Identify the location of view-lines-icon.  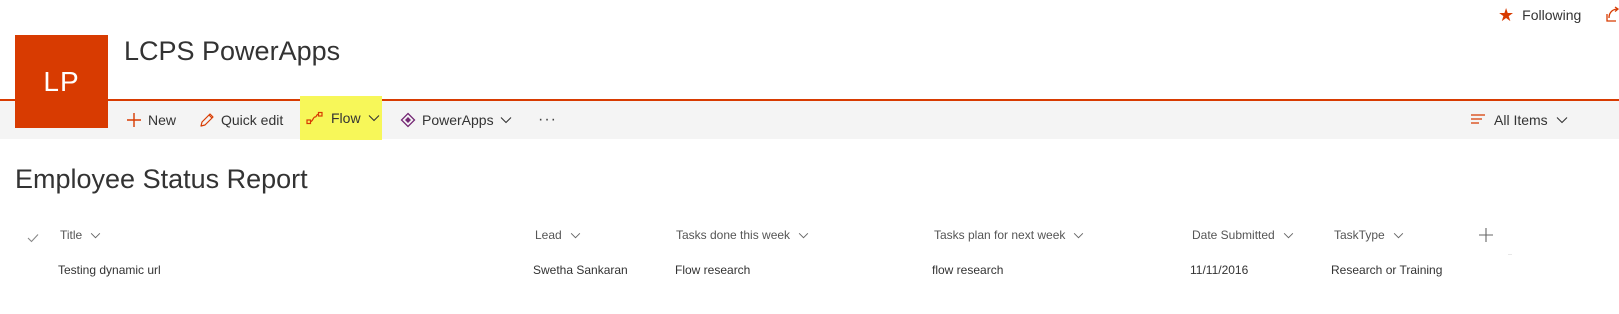
(1478, 119).